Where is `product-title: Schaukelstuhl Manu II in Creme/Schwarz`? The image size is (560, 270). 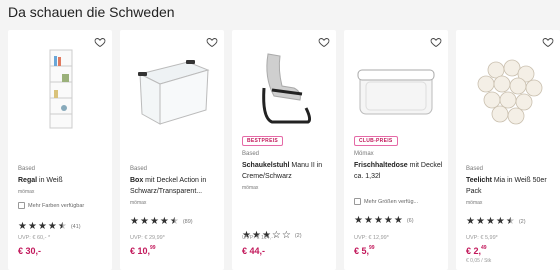
product-title: Schaukelstuhl Manu II in Creme/Schwarz is located at coordinates (287, 171).